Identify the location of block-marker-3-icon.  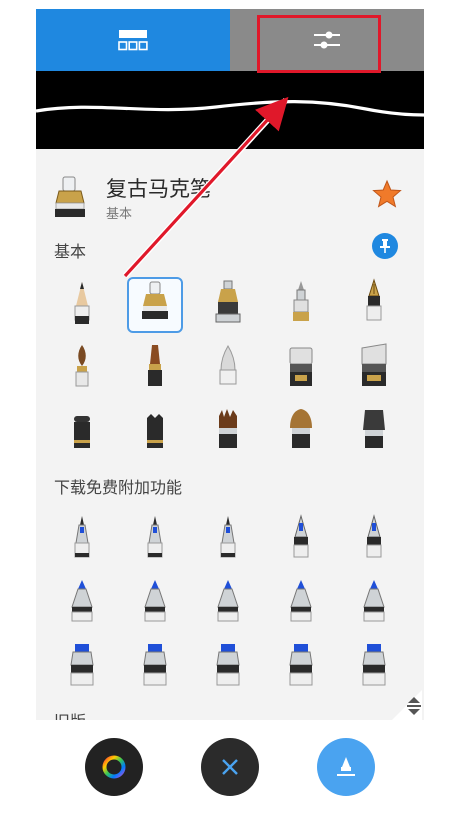
(228, 668).